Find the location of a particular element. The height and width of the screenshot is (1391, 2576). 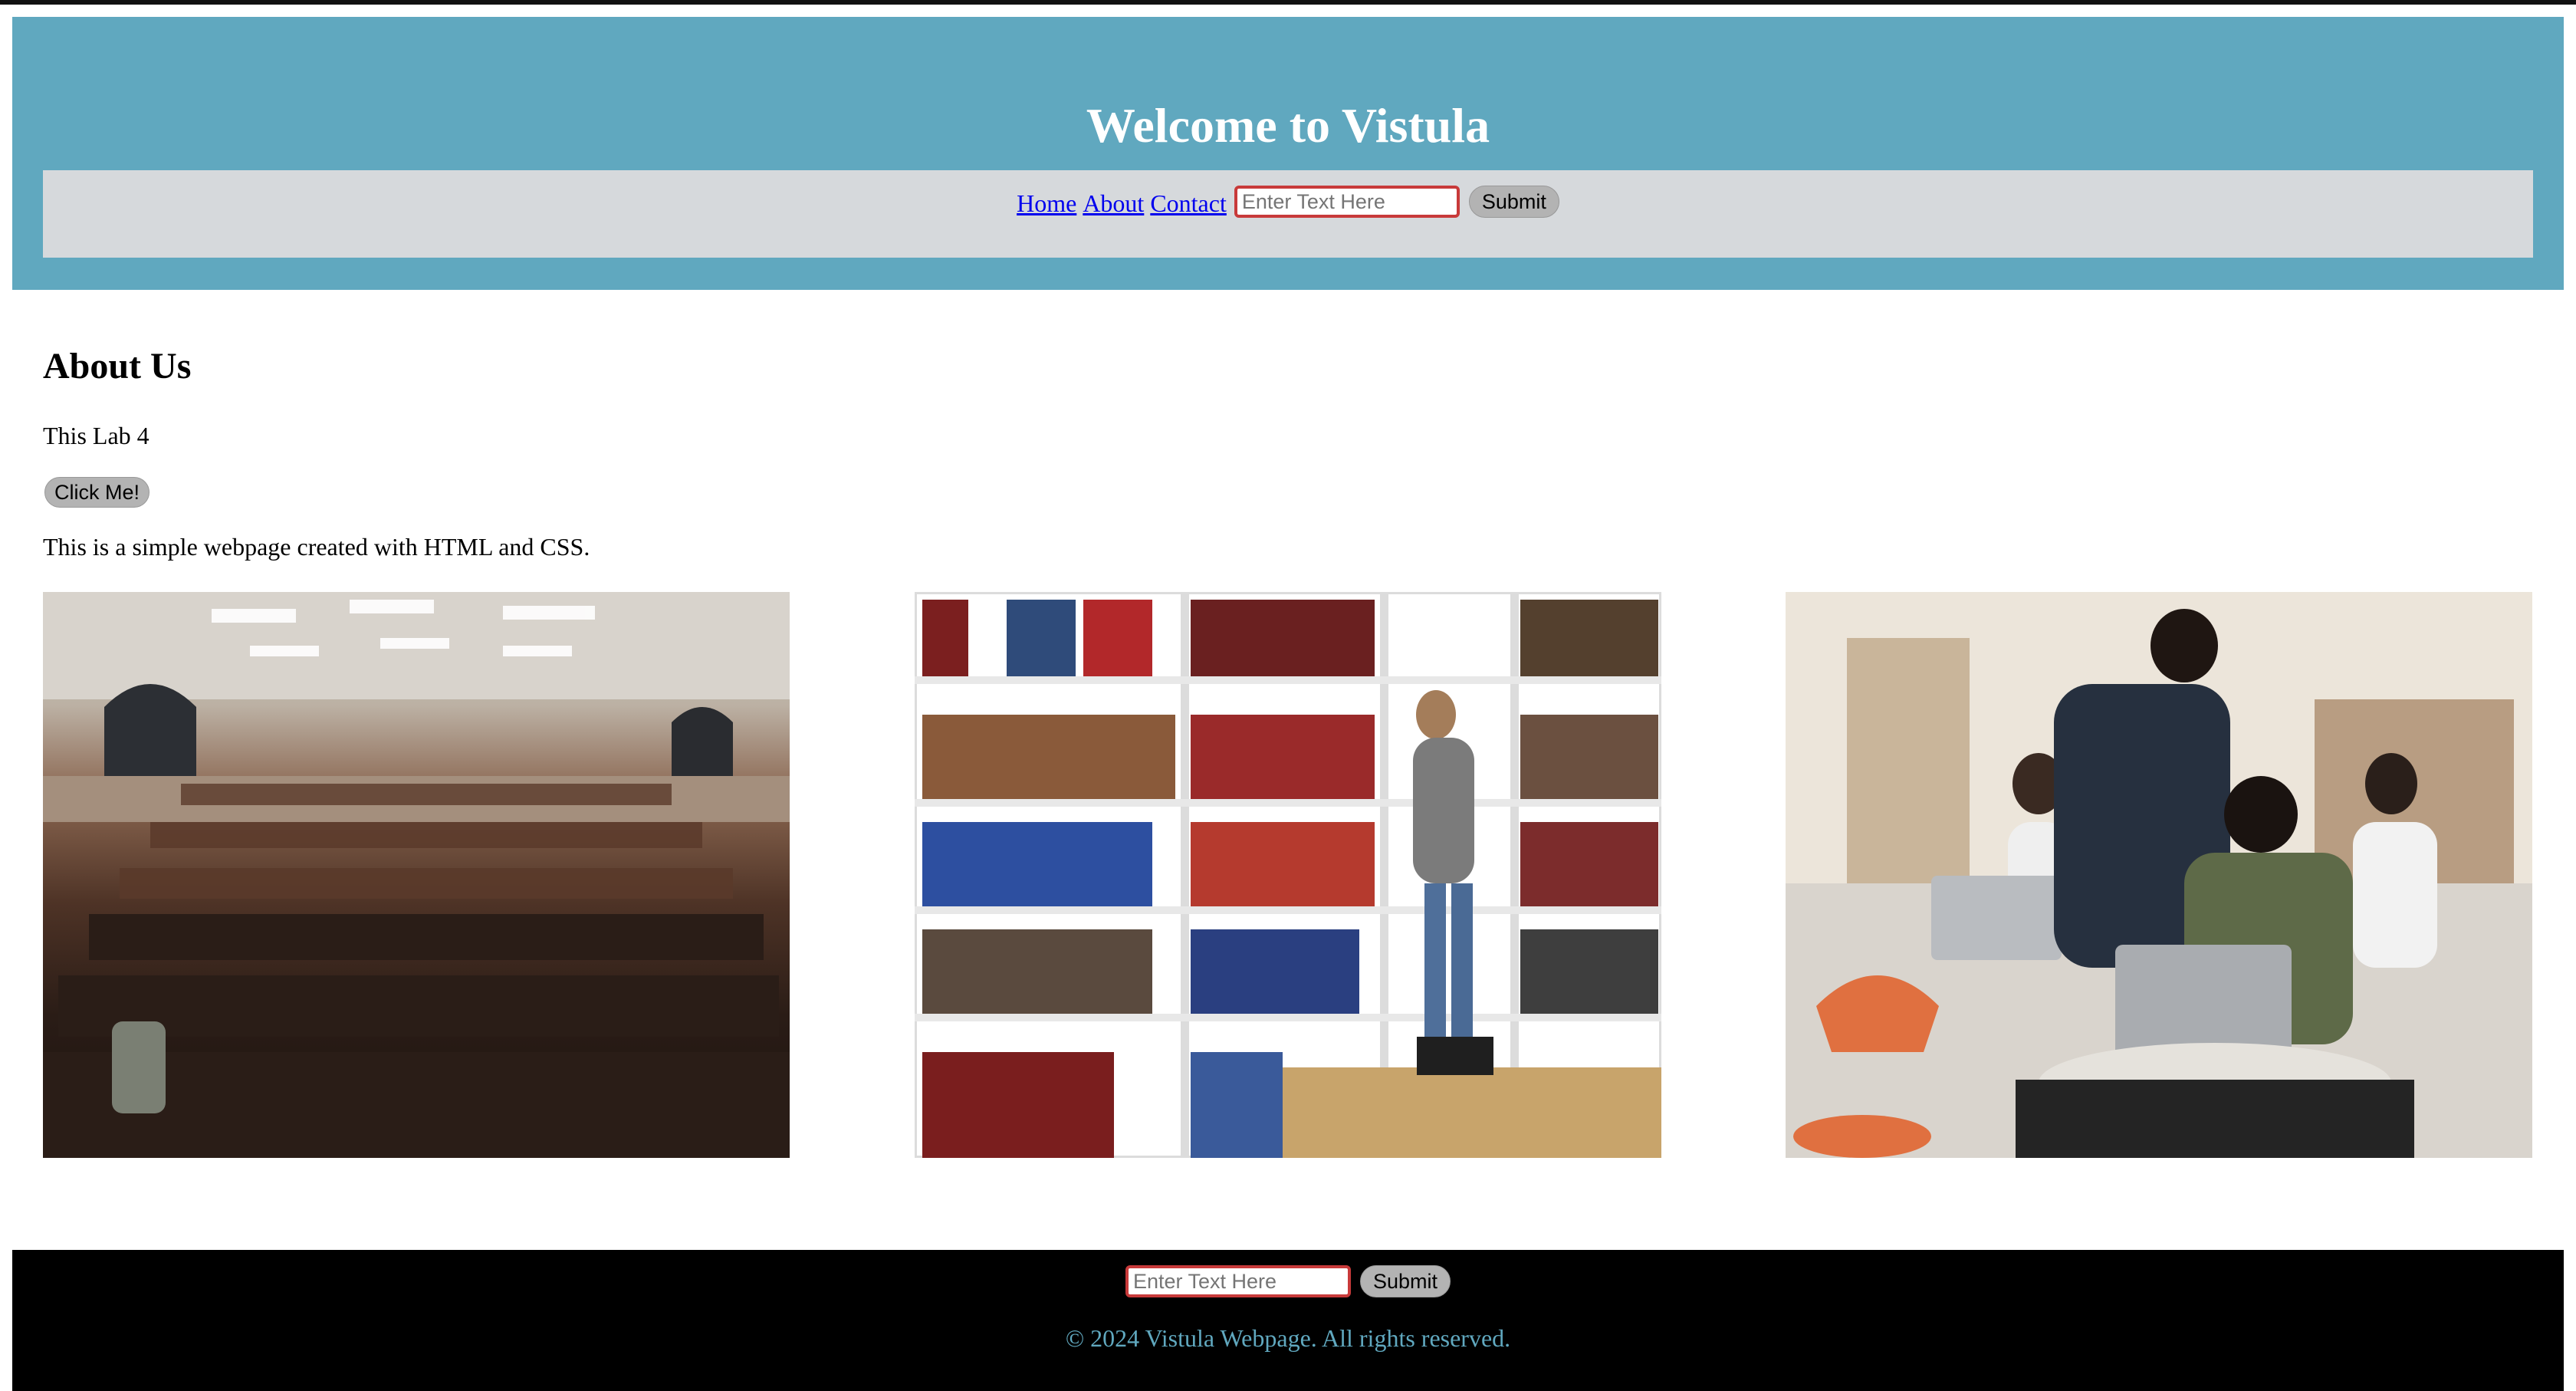

nav-link-about: About is located at coordinates (1113, 203).